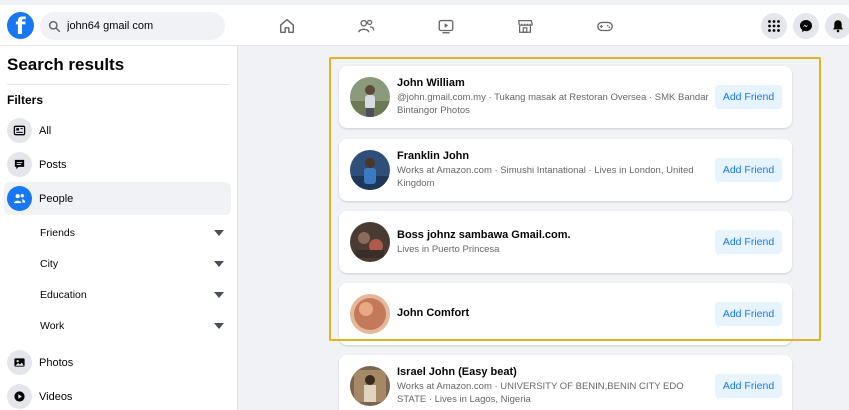  I want to click on result-name: Boss johnz sambawa Gmail.com., so click(484, 235).